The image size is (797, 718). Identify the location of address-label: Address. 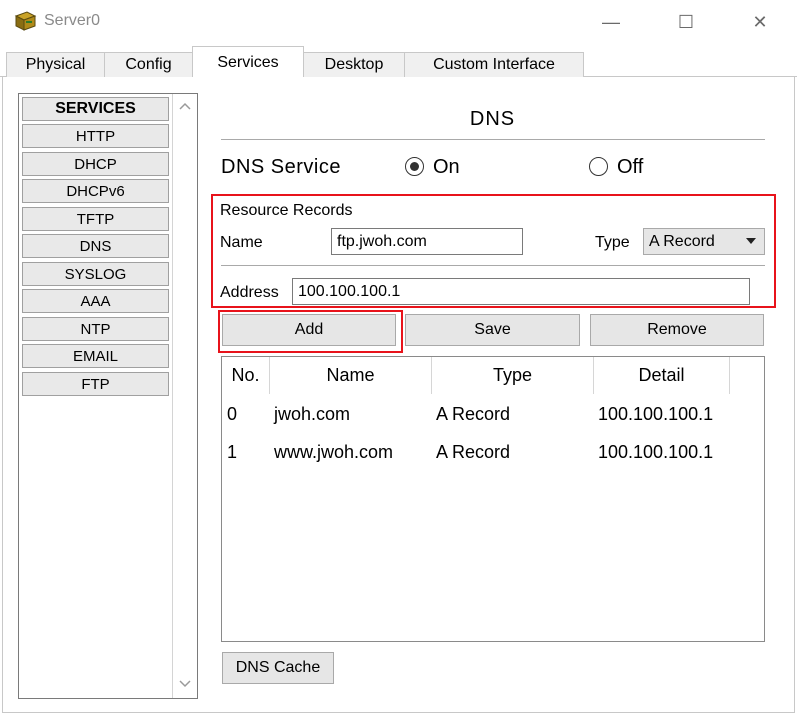
(249, 292).